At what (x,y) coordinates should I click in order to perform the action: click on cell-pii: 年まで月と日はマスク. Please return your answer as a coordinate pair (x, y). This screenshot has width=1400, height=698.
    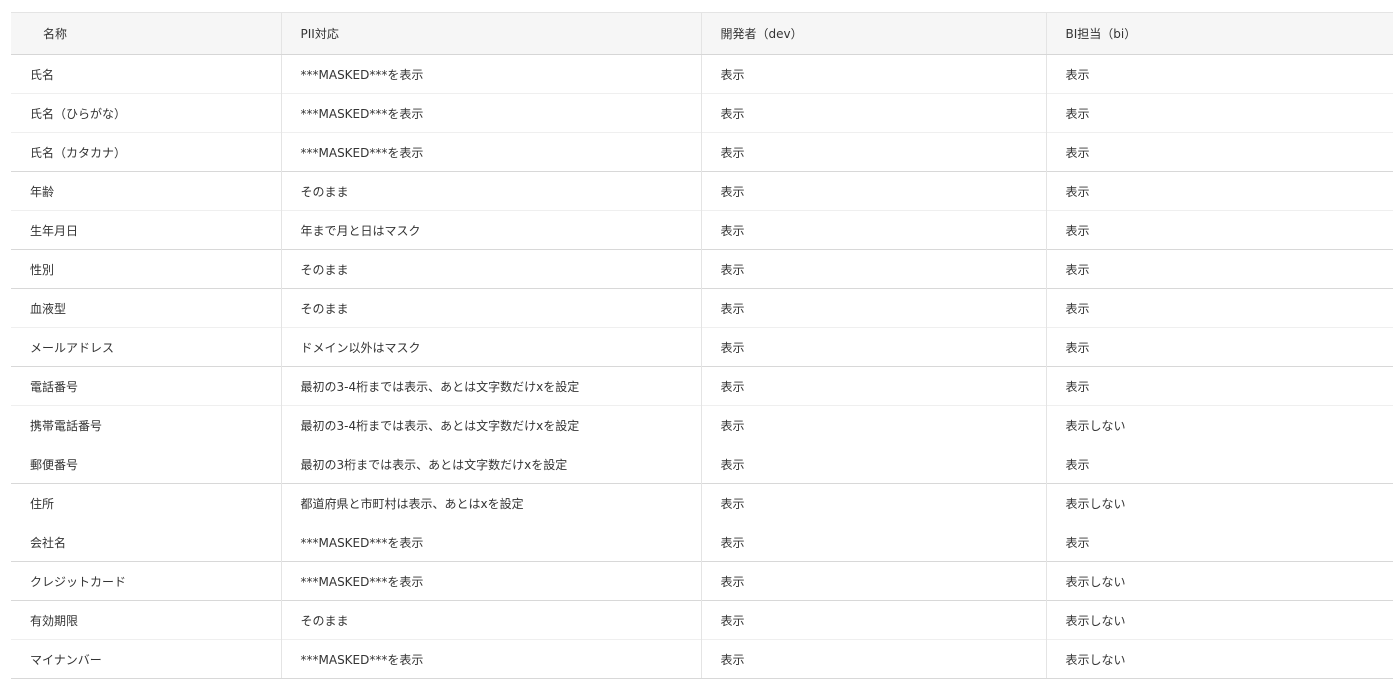
    Looking at the image, I should click on (490, 230).